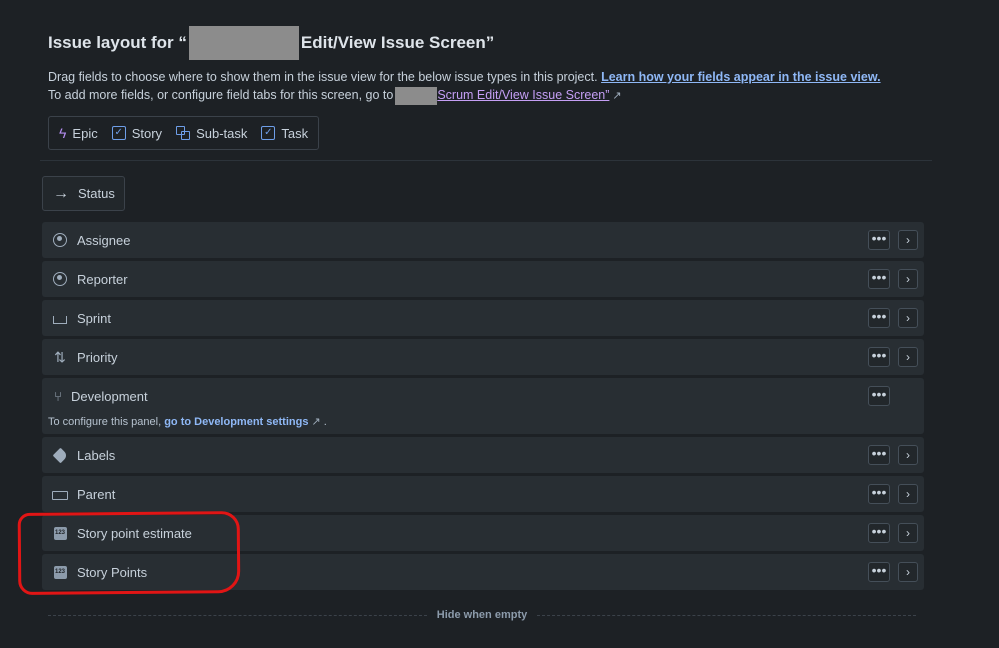  I want to click on field-row-parent: Parent ••• ›, so click(483, 494).